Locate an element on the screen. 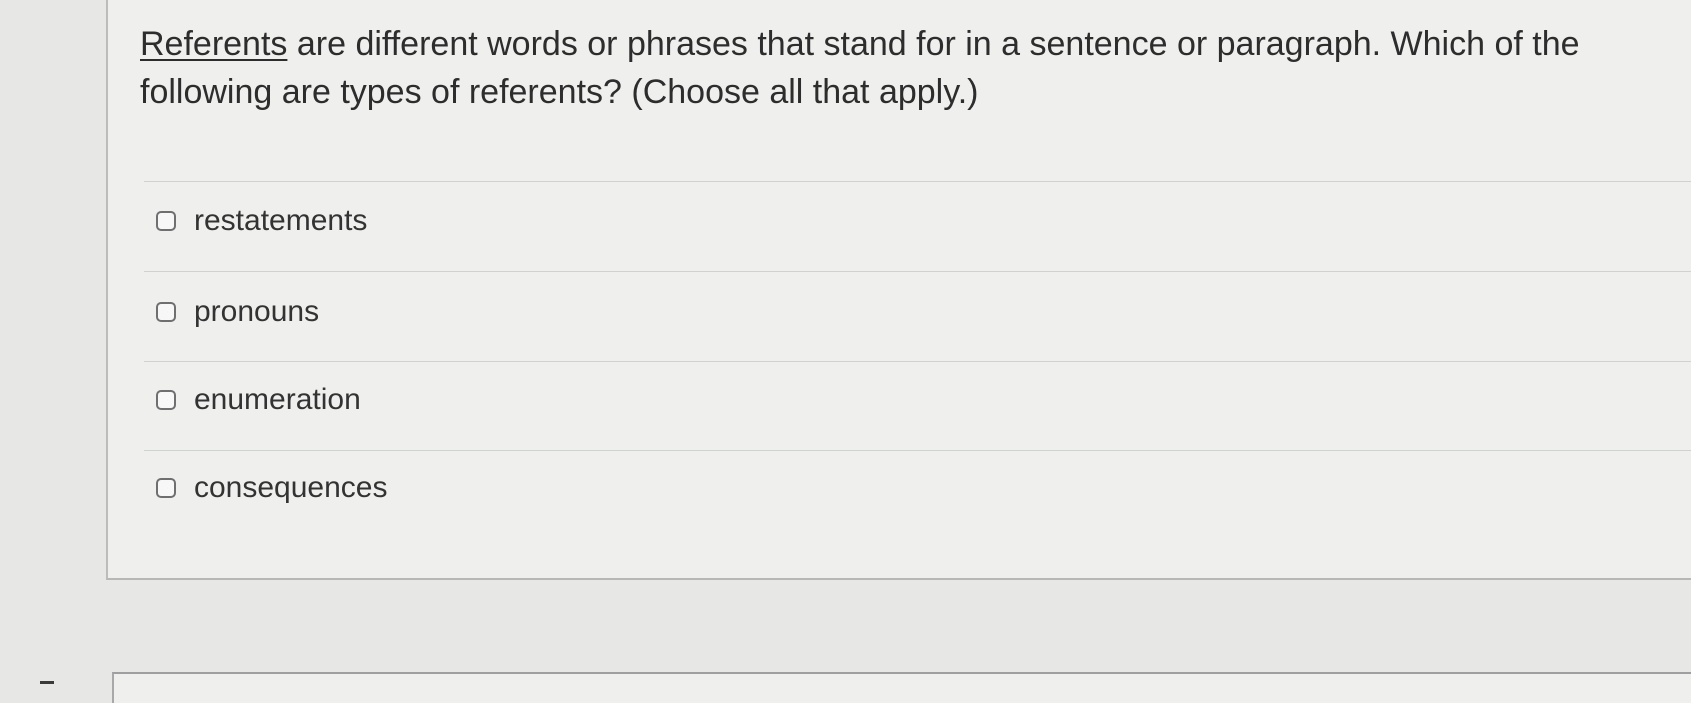 This screenshot has width=1691, height=703. option-consequences: consequences is located at coordinates (271, 488).